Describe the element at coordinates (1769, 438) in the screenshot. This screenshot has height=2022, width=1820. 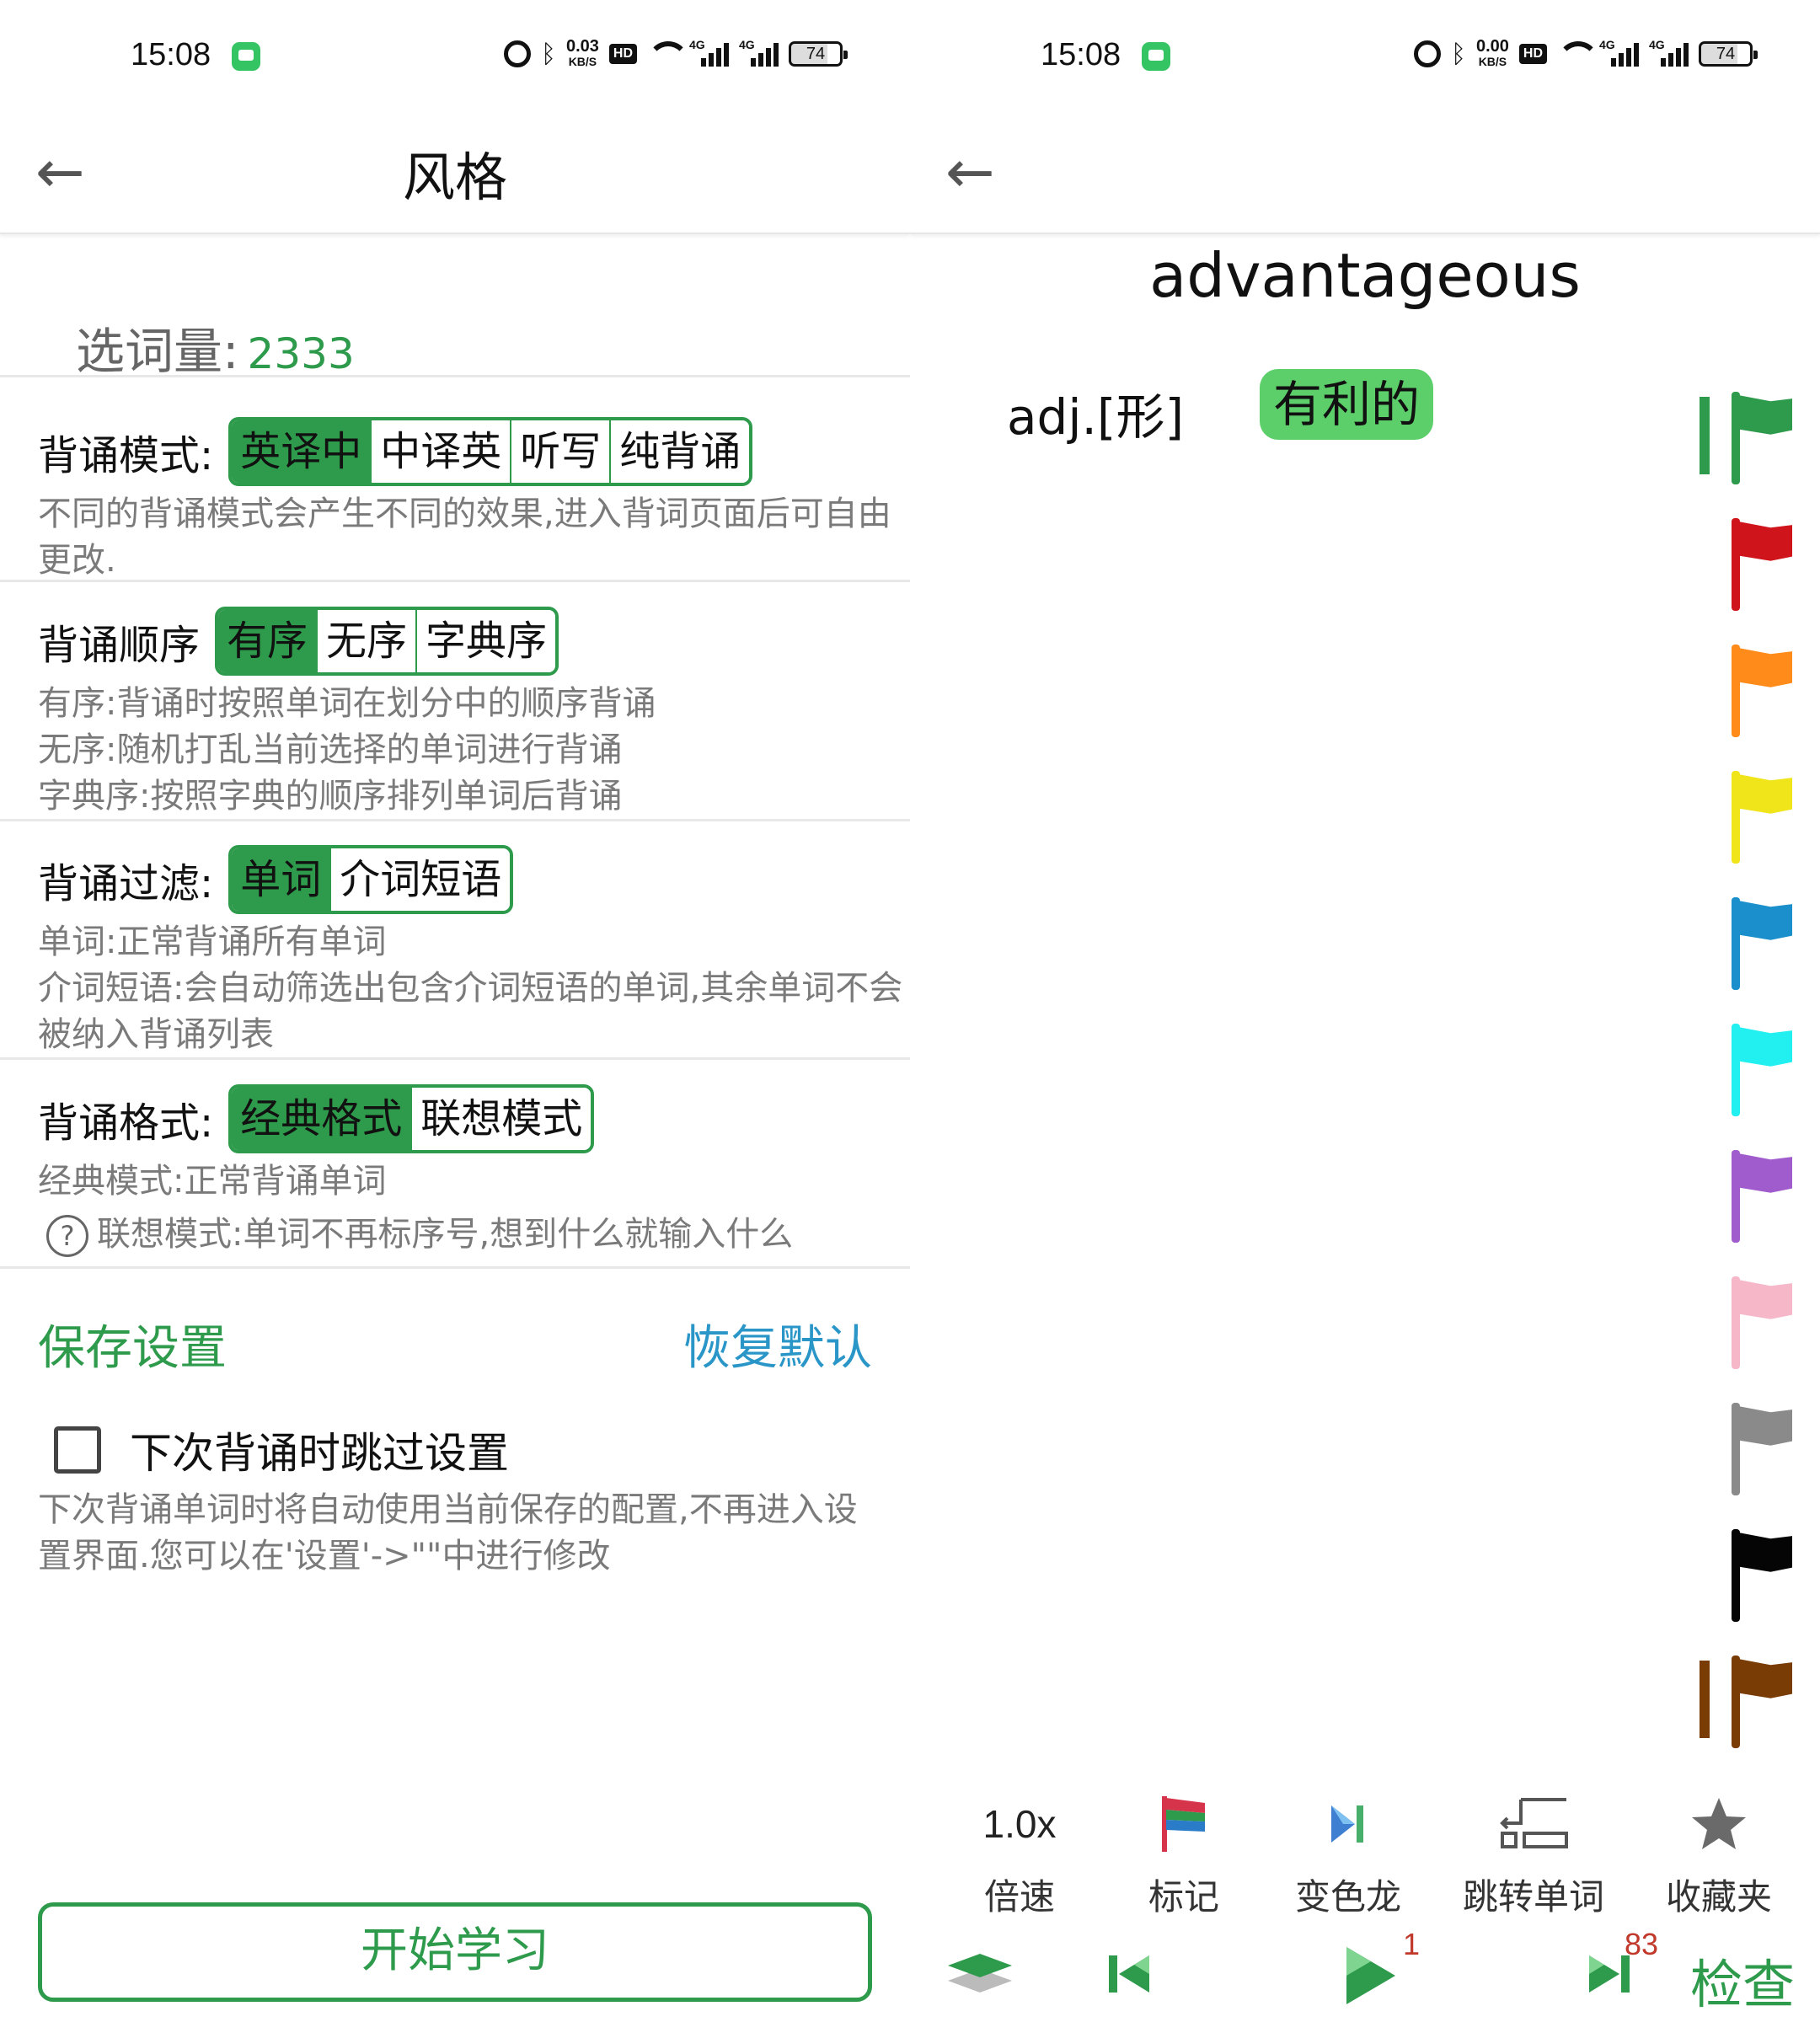
I see `green-flag-icon` at that location.